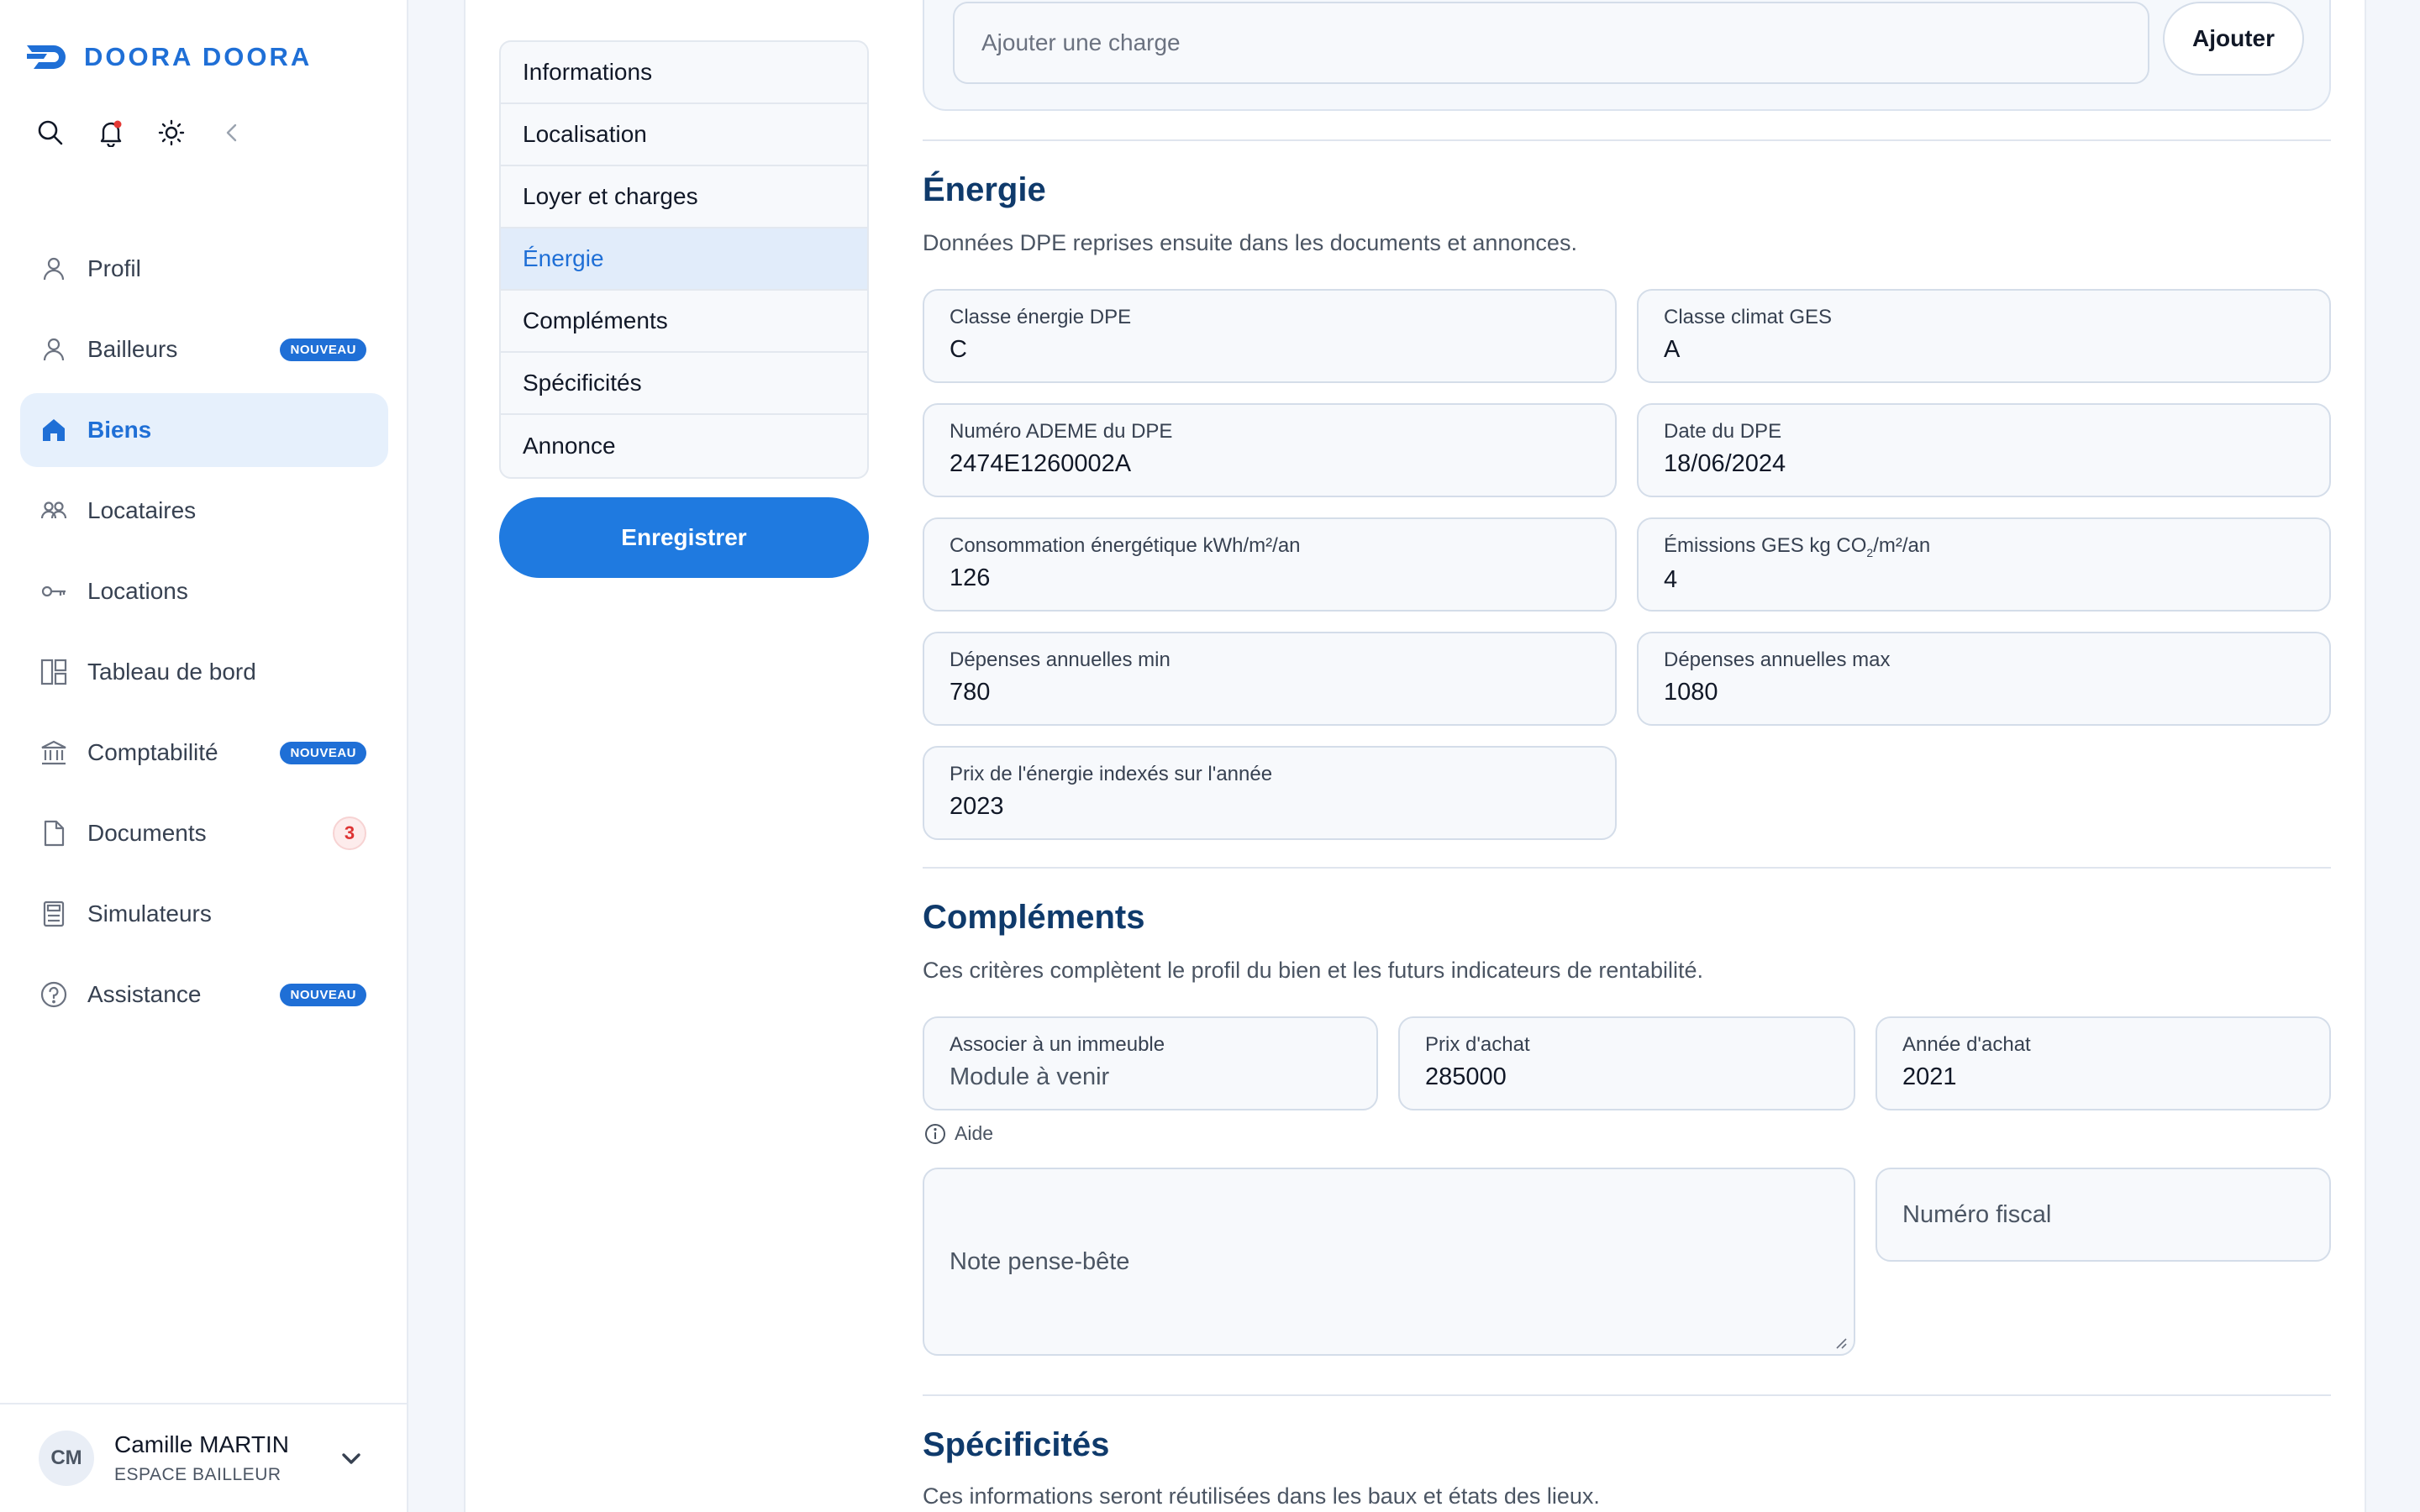  What do you see at coordinates (970, 692) in the screenshot?
I see `field-value: 780` at bounding box center [970, 692].